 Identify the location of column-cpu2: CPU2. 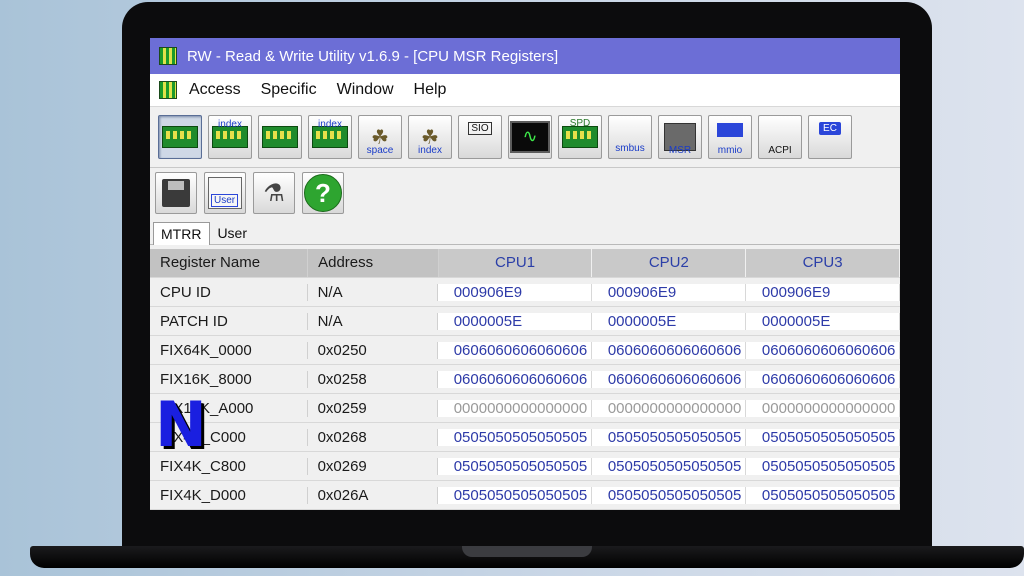
(669, 263).